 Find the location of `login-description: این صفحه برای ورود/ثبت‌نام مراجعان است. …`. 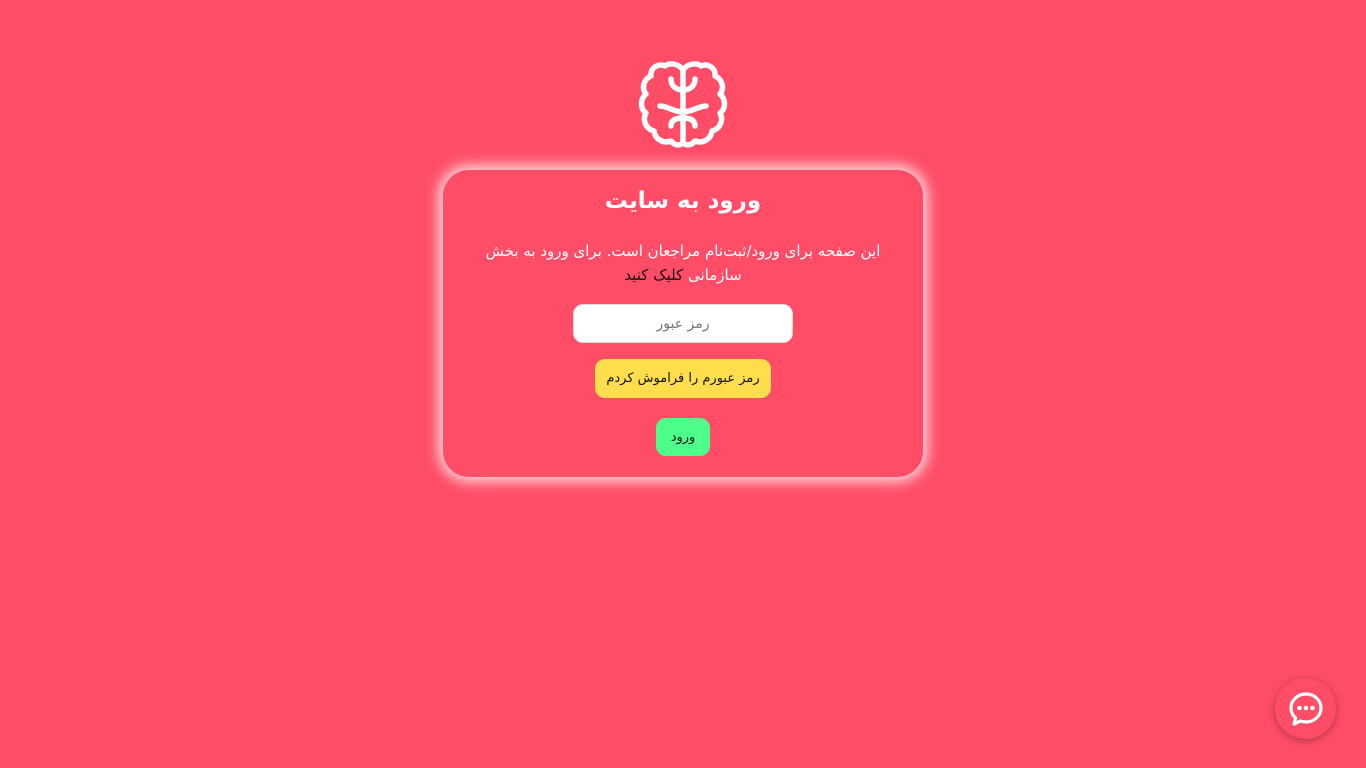

login-description: این صفحه برای ورود/ثبت‌نام مراجعان است. … is located at coordinates (683, 263).